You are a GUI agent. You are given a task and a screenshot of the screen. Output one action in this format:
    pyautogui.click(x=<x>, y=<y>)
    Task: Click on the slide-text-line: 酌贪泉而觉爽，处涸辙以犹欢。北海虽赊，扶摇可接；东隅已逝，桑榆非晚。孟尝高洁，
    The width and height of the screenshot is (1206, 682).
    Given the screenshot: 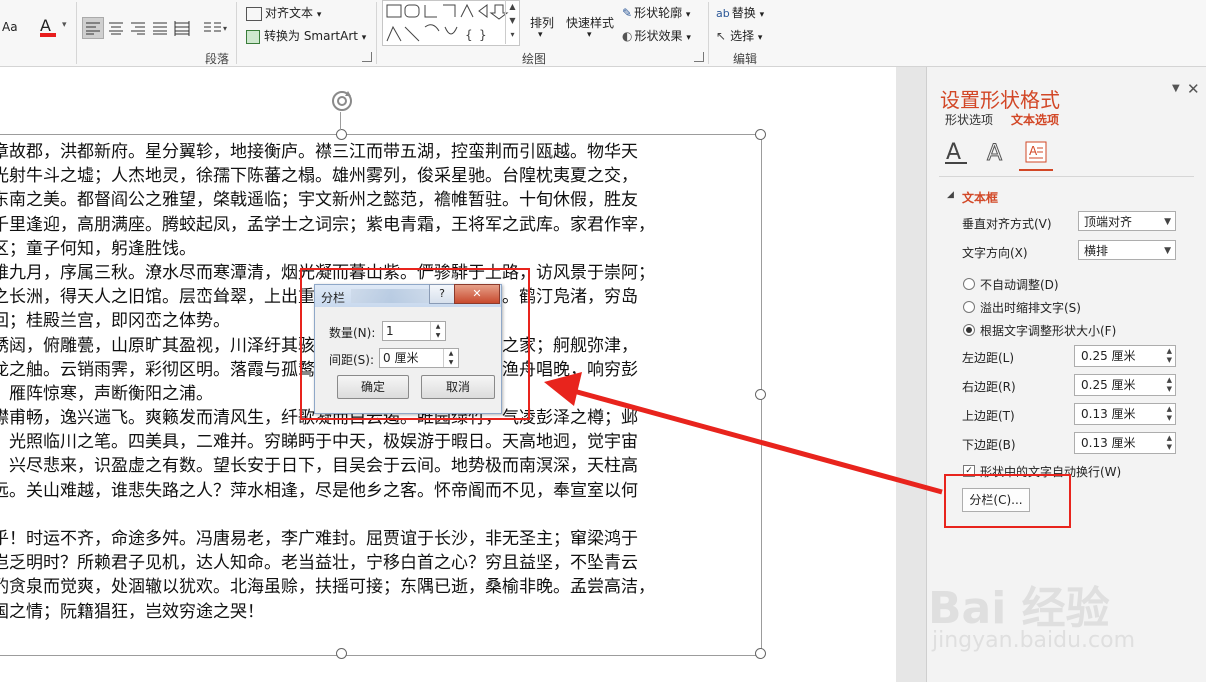 What is the action you would take?
    pyautogui.click(x=327, y=587)
    